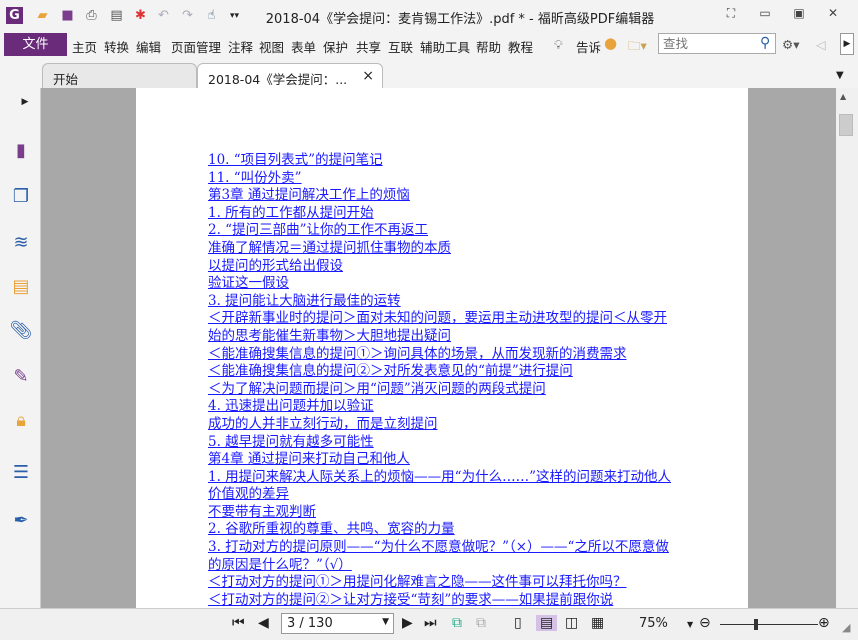  I want to click on open-icon: ▰, so click(42, 15).